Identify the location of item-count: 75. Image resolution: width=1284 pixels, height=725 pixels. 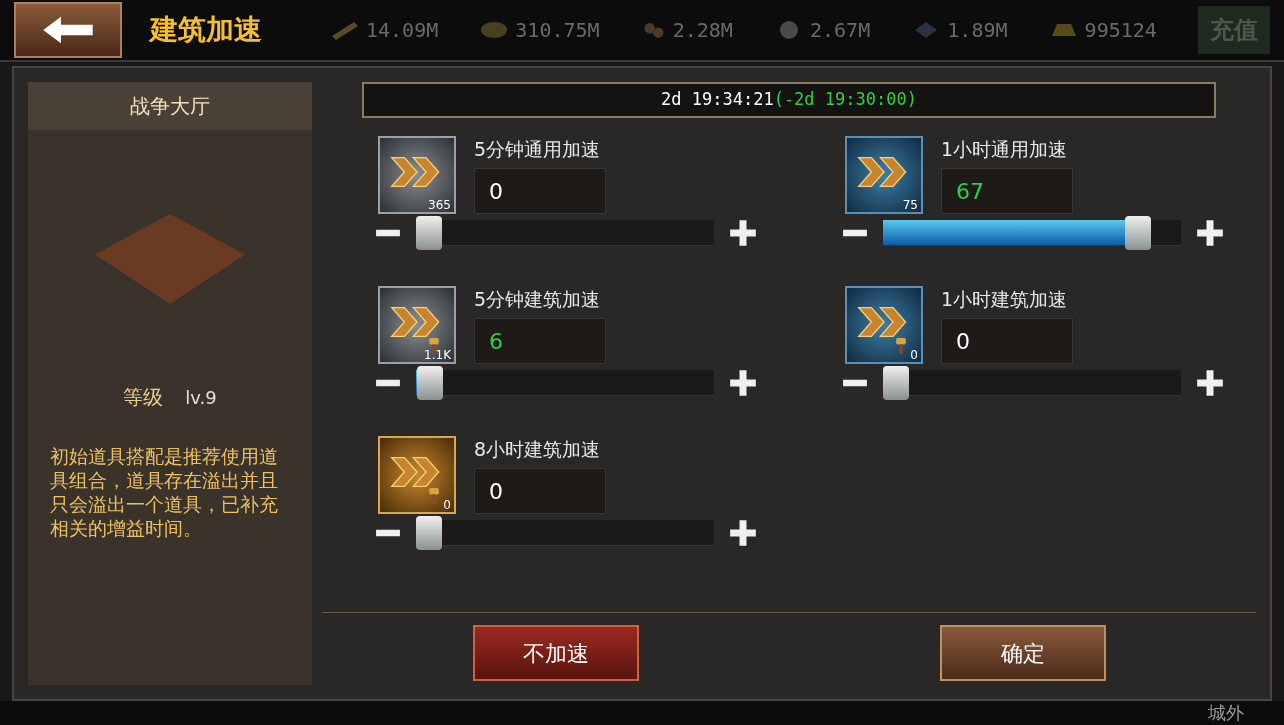
(910, 205).